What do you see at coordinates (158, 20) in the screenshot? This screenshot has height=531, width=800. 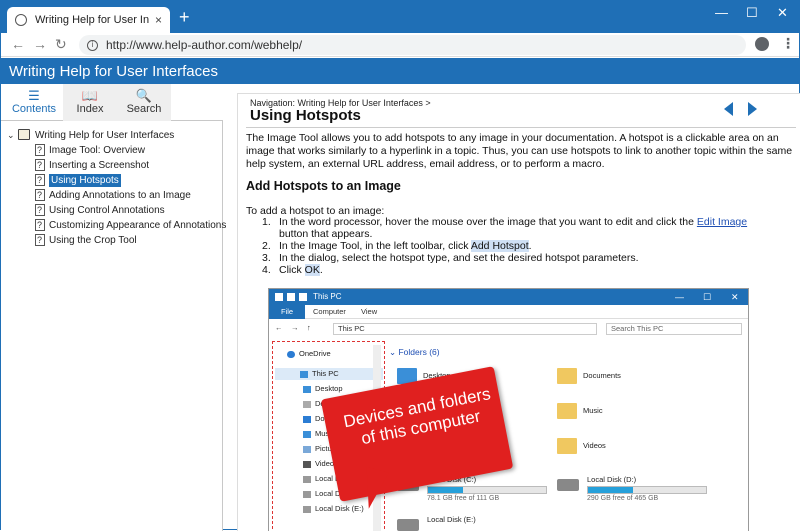 I see `close-tab-icon: ×` at bounding box center [158, 20].